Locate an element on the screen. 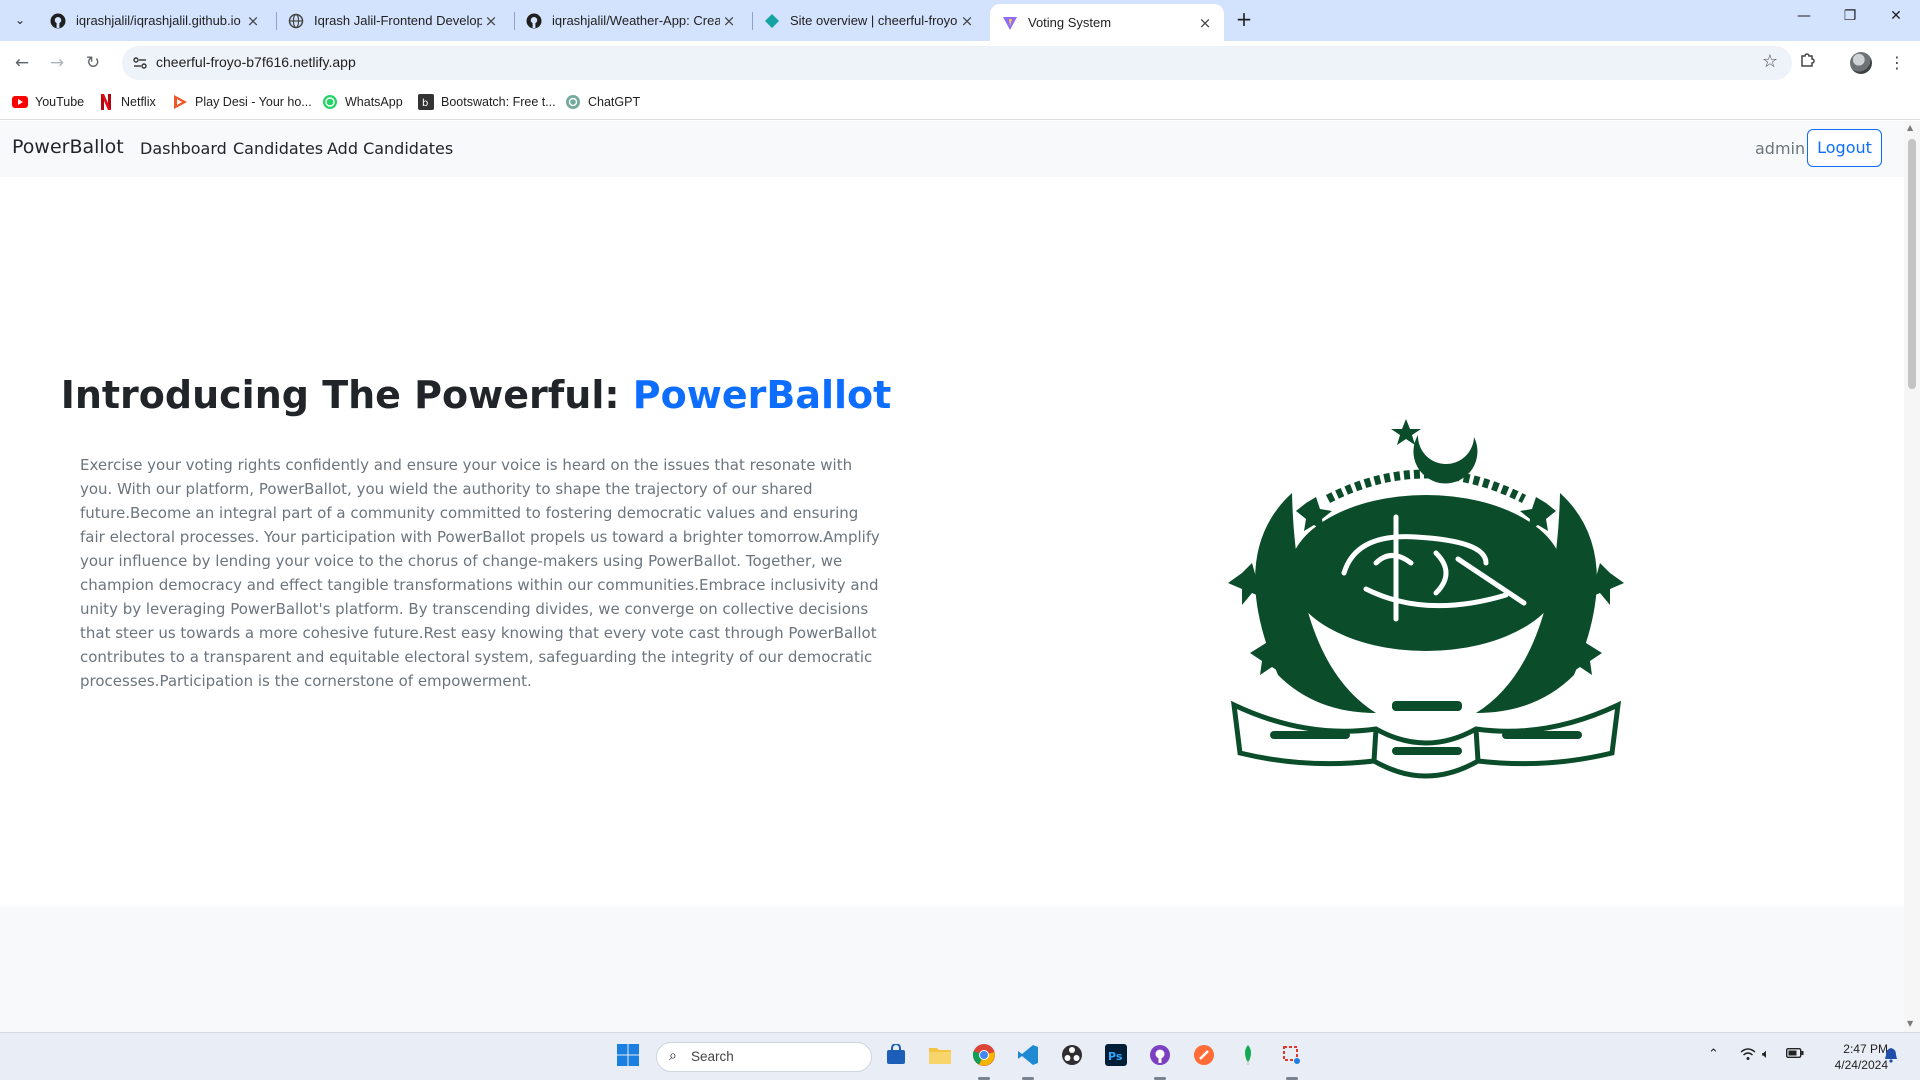 The height and width of the screenshot is (1080, 1920). windows-taskbar: ⌕ Search Ps ⌃ 🔈︎ 2:47 PM 4/24/2024 is located at coordinates (960, 1056).